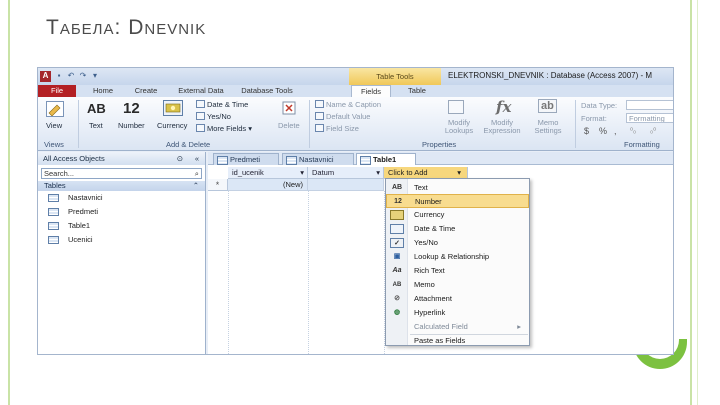 This screenshot has width=720, height=405. Describe the element at coordinates (397, 229) in the screenshot. I see `calendar-icon` at that location.